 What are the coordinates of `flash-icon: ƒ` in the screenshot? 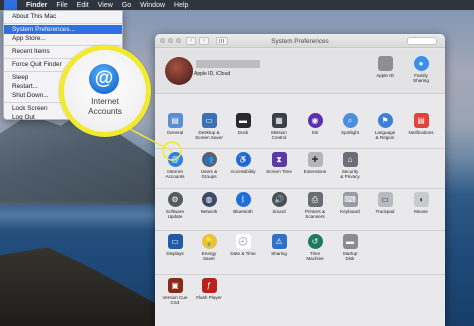 It's located at (209, 285).